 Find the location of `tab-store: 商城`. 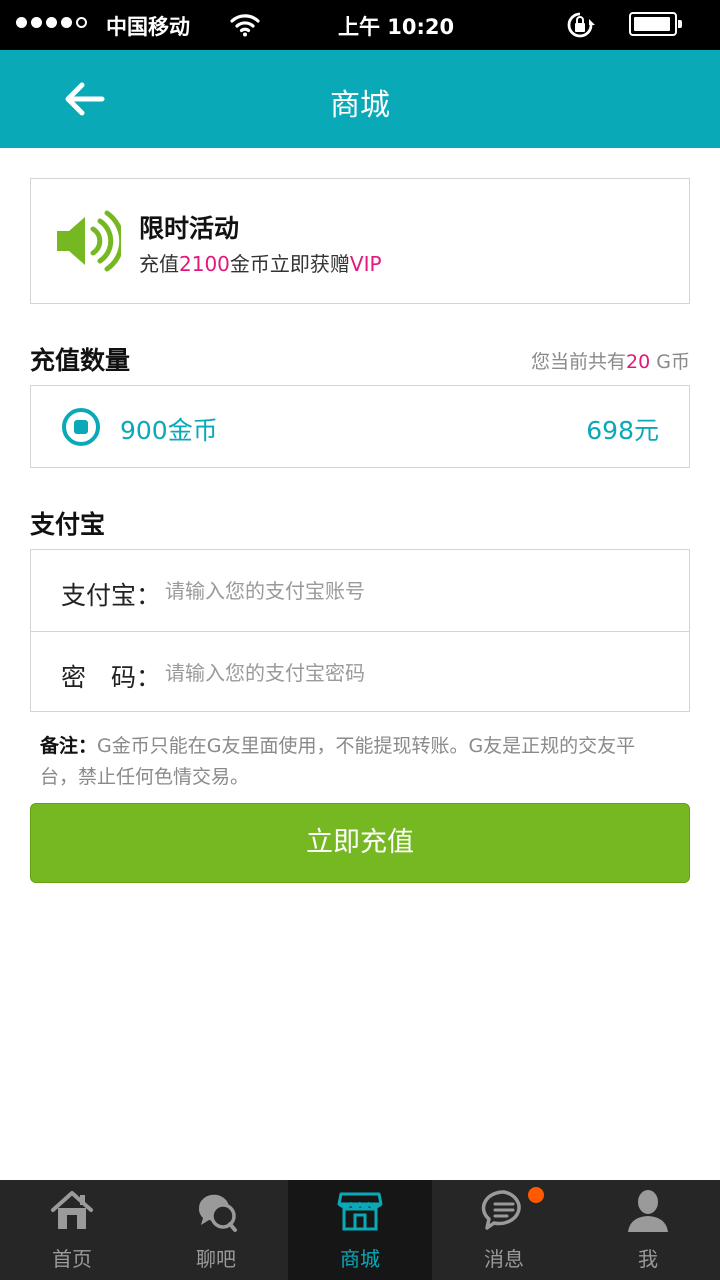

tab-store: 商城 is located at coordinates (360, 1230).